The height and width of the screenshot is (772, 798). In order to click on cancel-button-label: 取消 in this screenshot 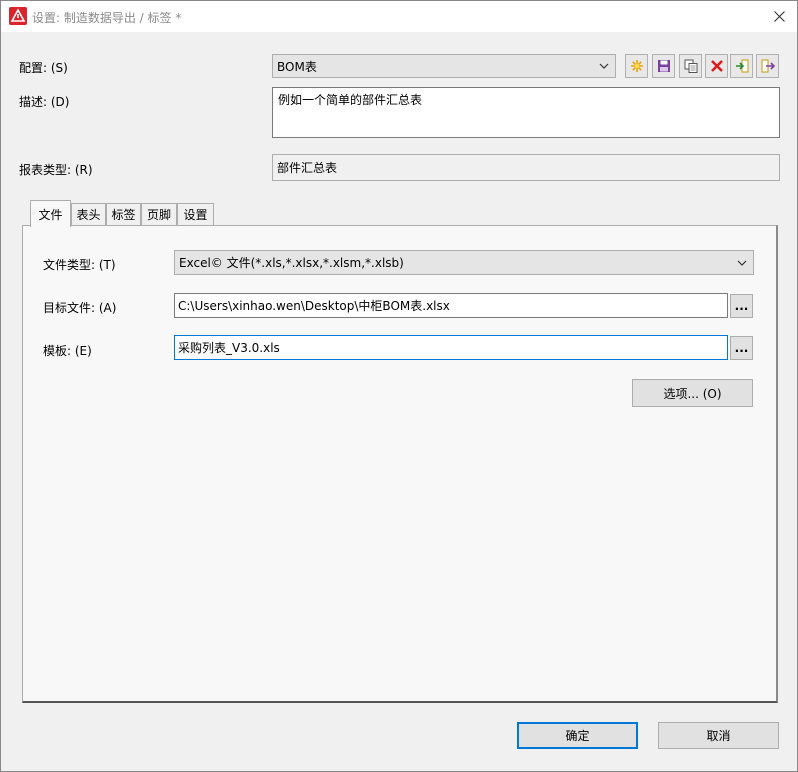, I will do `click(718, 736)`.